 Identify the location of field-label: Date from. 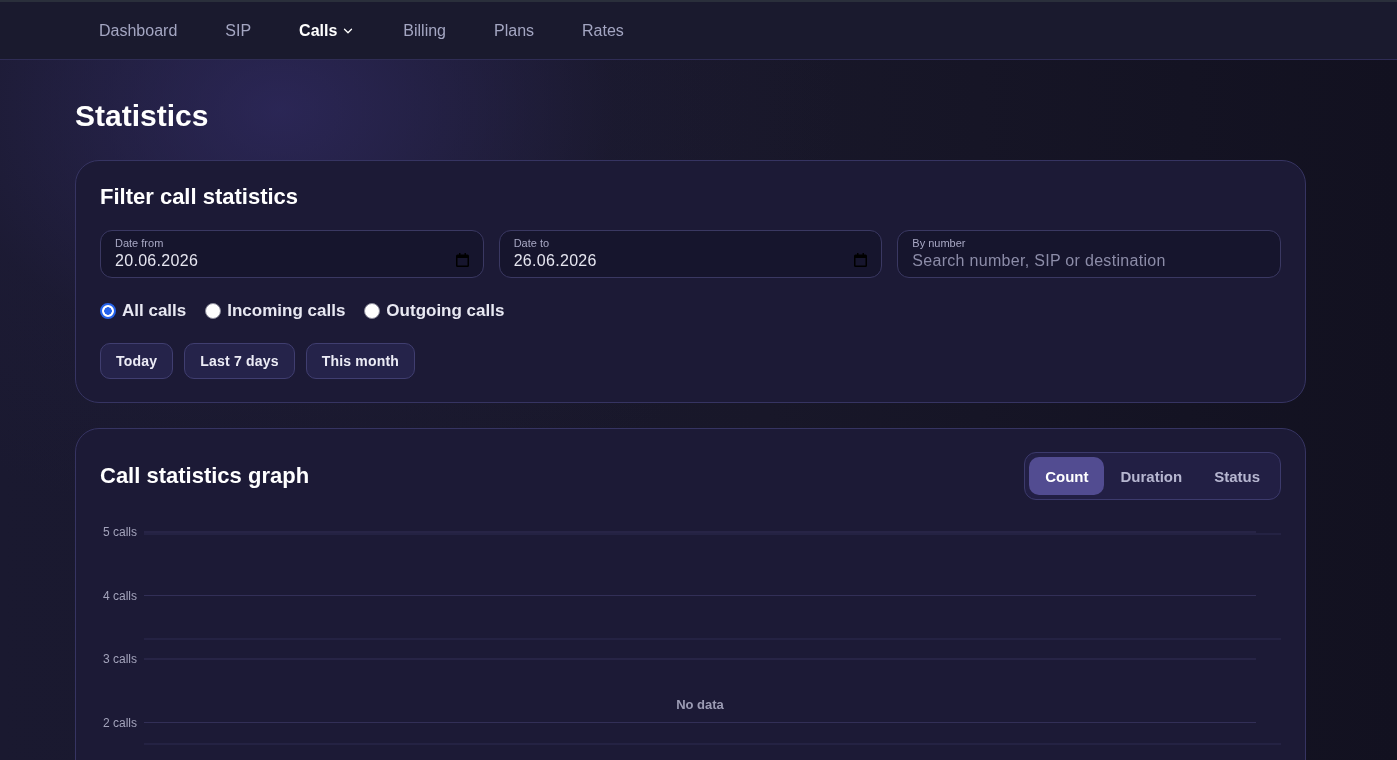
(139, 243).